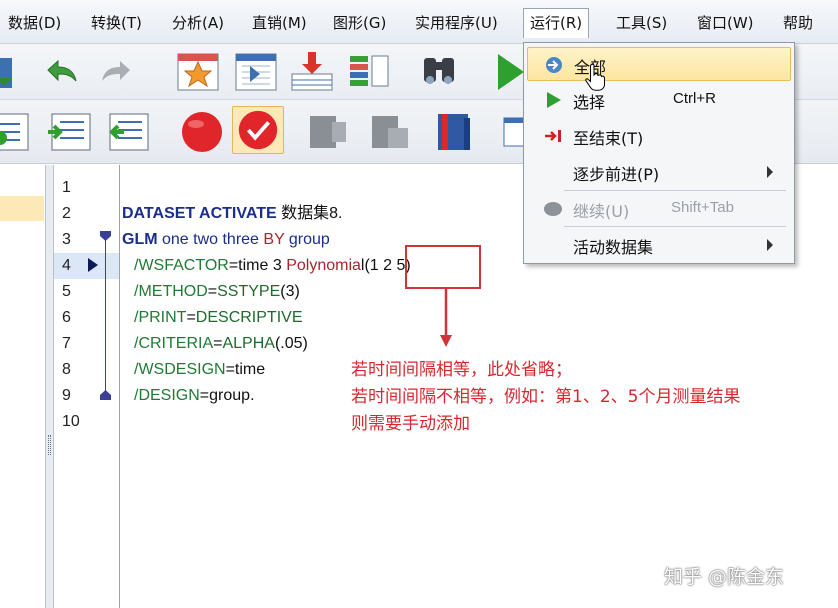 This screenshot has width=838, height=608. What do you see at coordinates (456, 132) in the screenshot?
I see `book-icon` at bounding box center [456, 132].